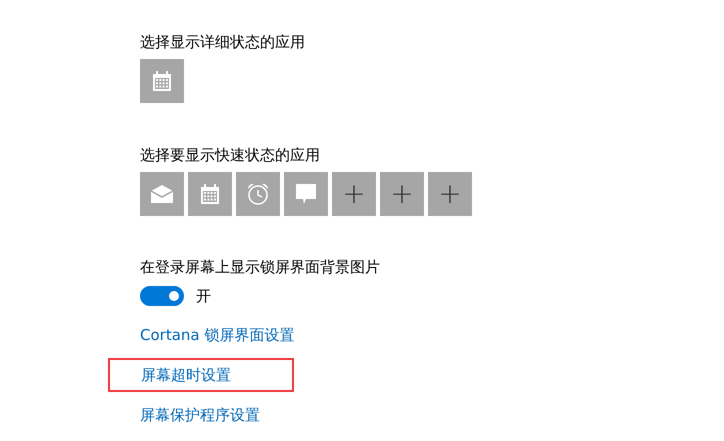 This screenshot has width=724, height=441. I want to click on alarm-clock-icon, so click(258, 194).